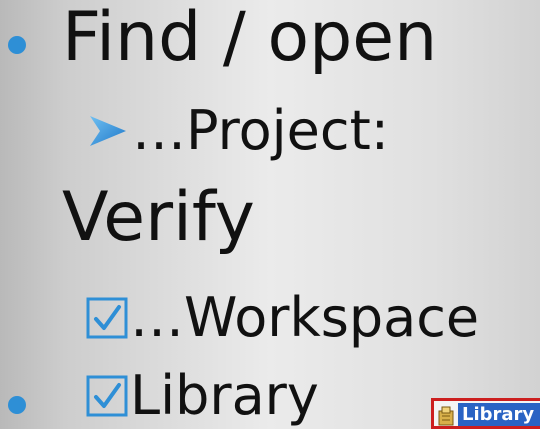 Image resolution: width=540 pixels, height=429 pixels. What do you see at coordinates (158, 217) in the screenshot?
I see `bullet-text: Verify` at bounding box center [158, 217].